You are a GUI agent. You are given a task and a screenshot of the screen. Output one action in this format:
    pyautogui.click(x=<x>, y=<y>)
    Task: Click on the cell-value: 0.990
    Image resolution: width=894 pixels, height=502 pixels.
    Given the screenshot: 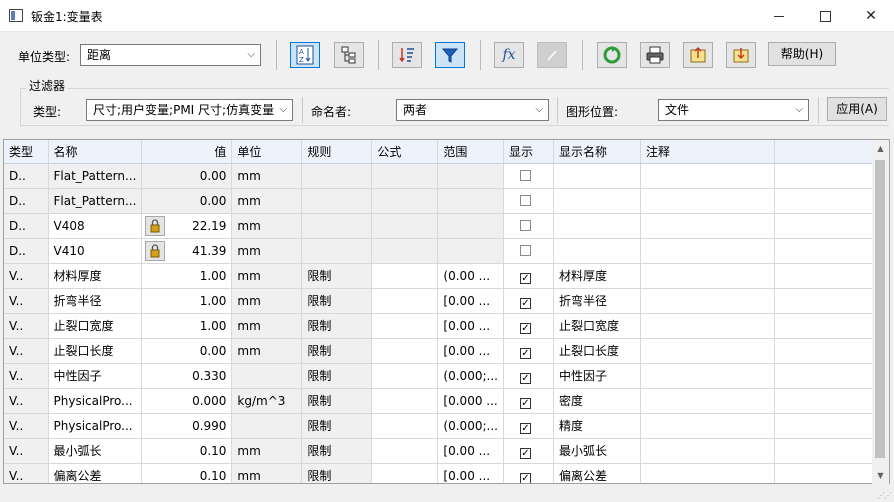 What is the action you would take?
    pyautogui.click(x=187, y=426)
    